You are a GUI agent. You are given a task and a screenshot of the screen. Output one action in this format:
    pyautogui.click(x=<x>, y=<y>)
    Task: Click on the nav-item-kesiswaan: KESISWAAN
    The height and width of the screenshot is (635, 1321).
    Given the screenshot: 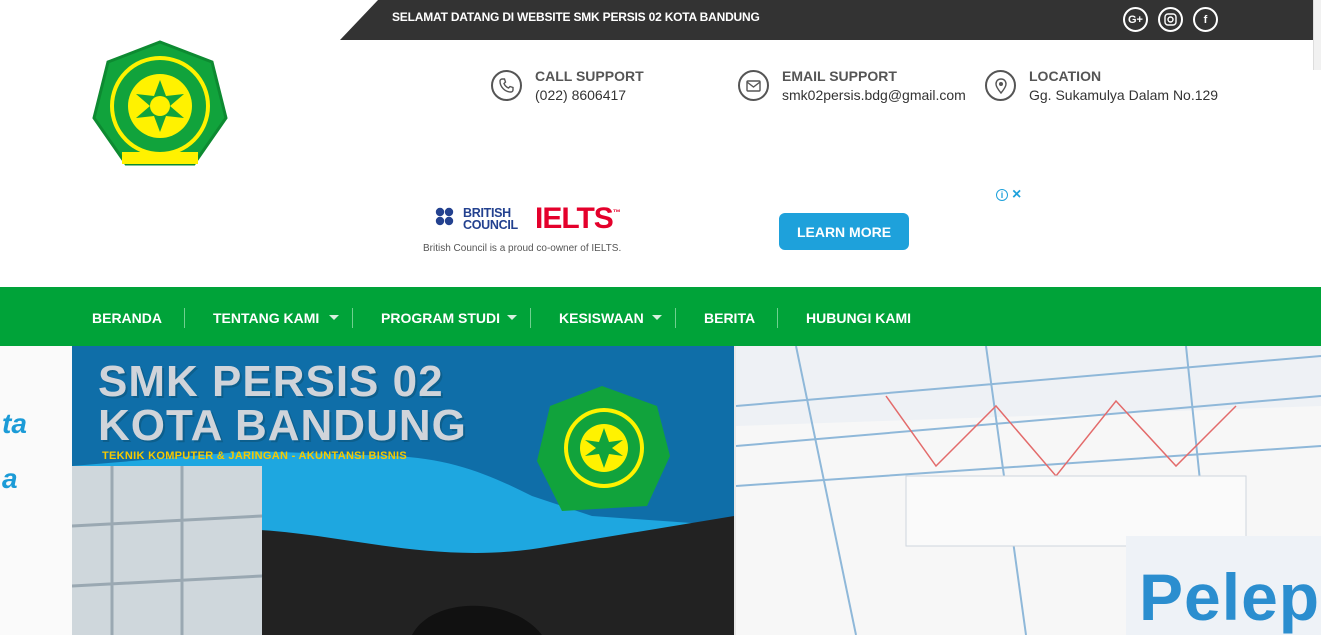 What is the action you would take?
    pyautogui.click(x=601, y=318)
    